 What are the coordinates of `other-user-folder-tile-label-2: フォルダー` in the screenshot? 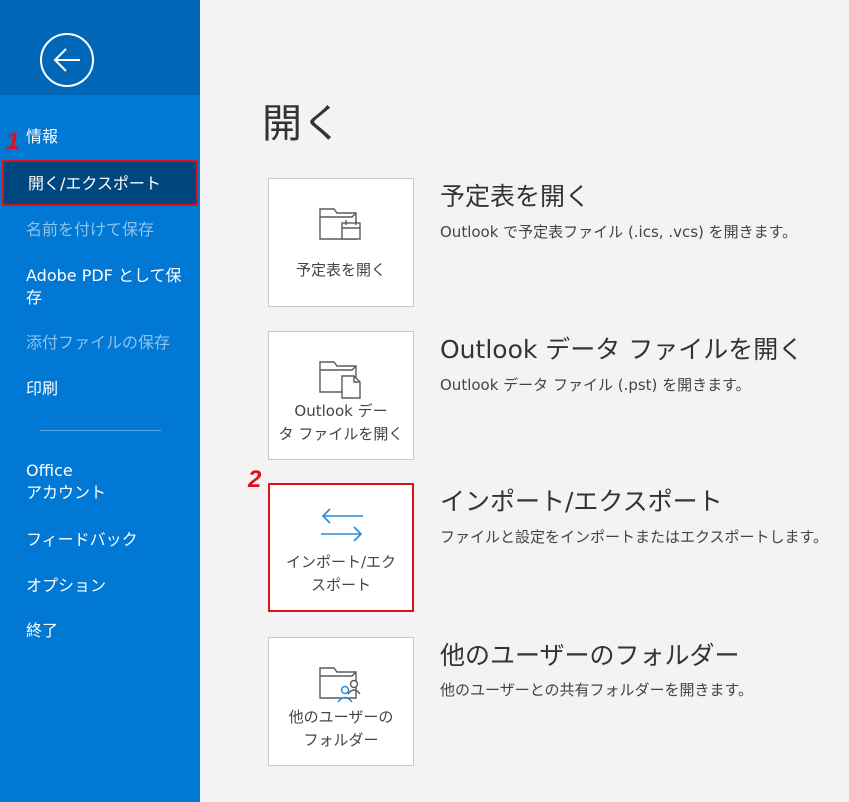 It's located at (341, 740).